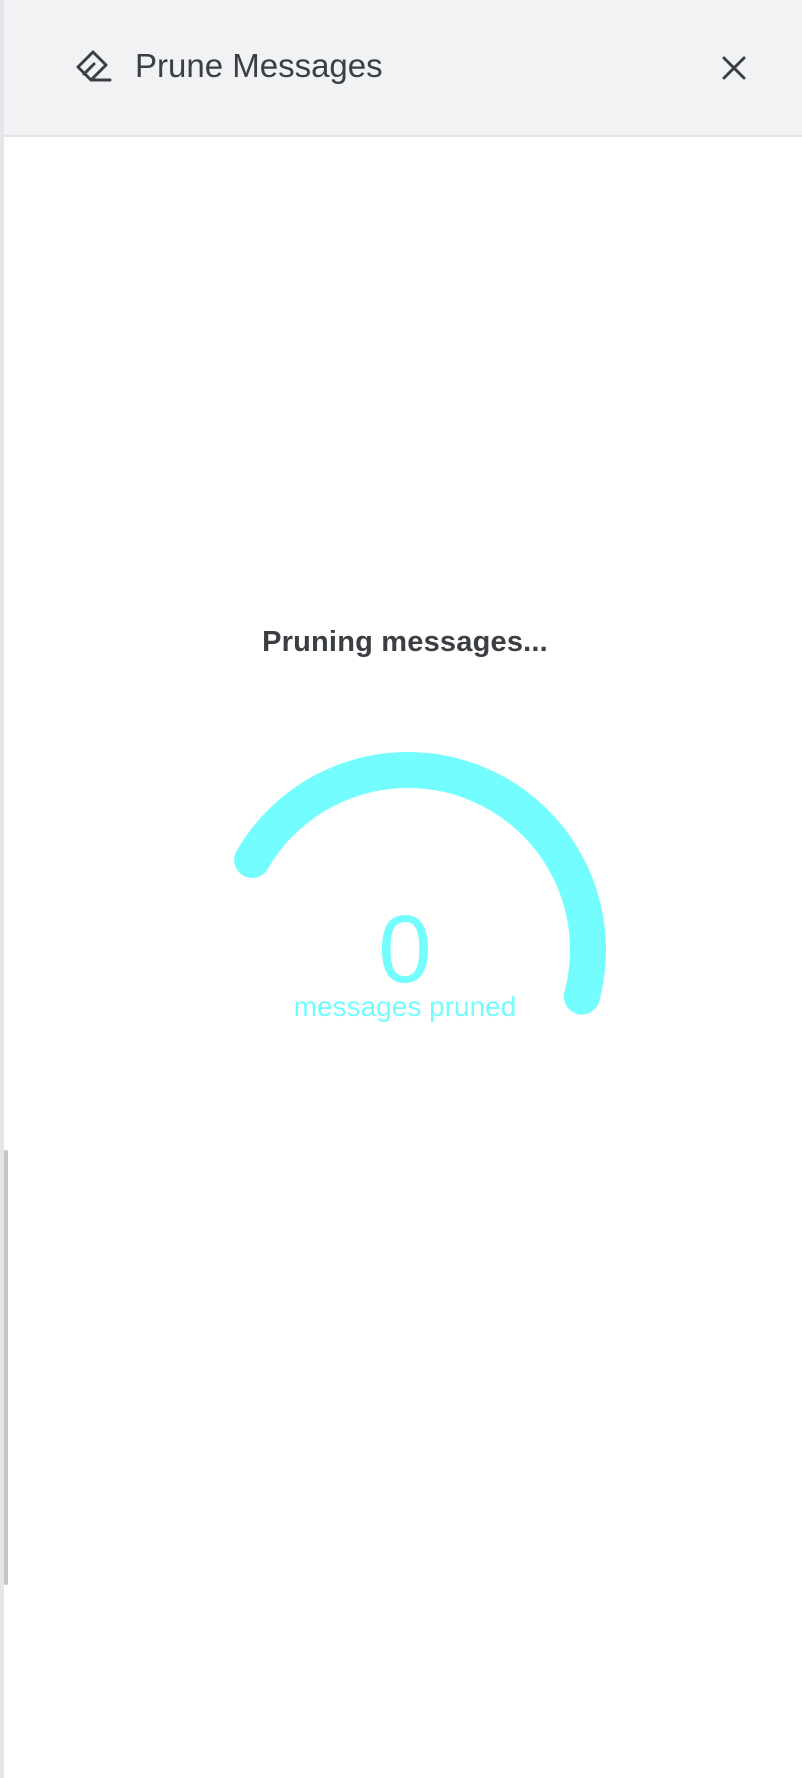 The width and height of the screenshot is (802, 1778). I want to click on pruned-count: 0, so click(405, 949).